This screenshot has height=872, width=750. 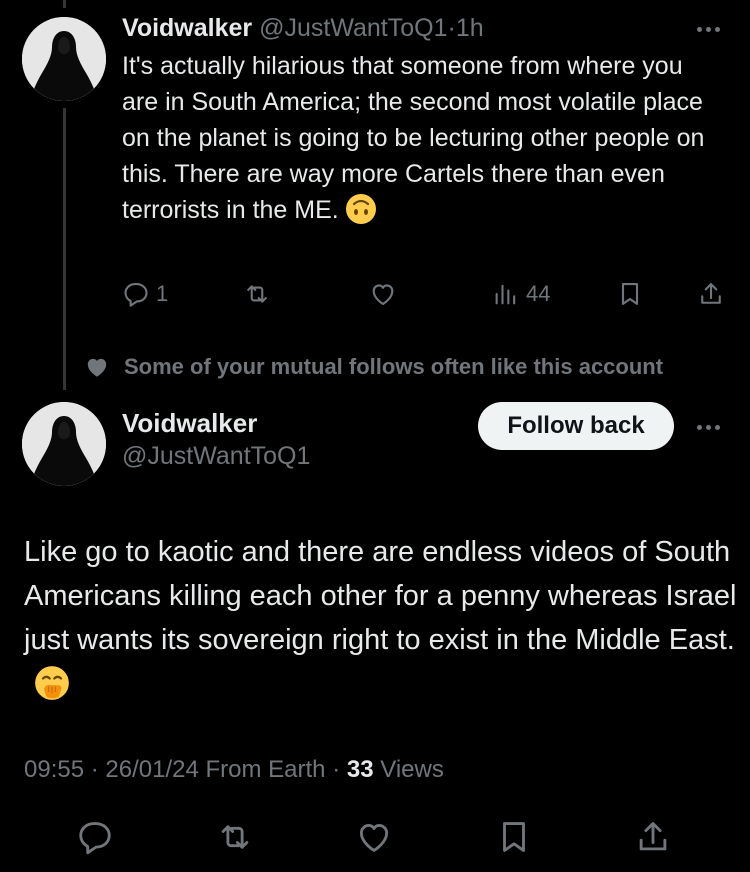 I want to click on tweet-date: 26/01/24, so click(x=151, y=769).